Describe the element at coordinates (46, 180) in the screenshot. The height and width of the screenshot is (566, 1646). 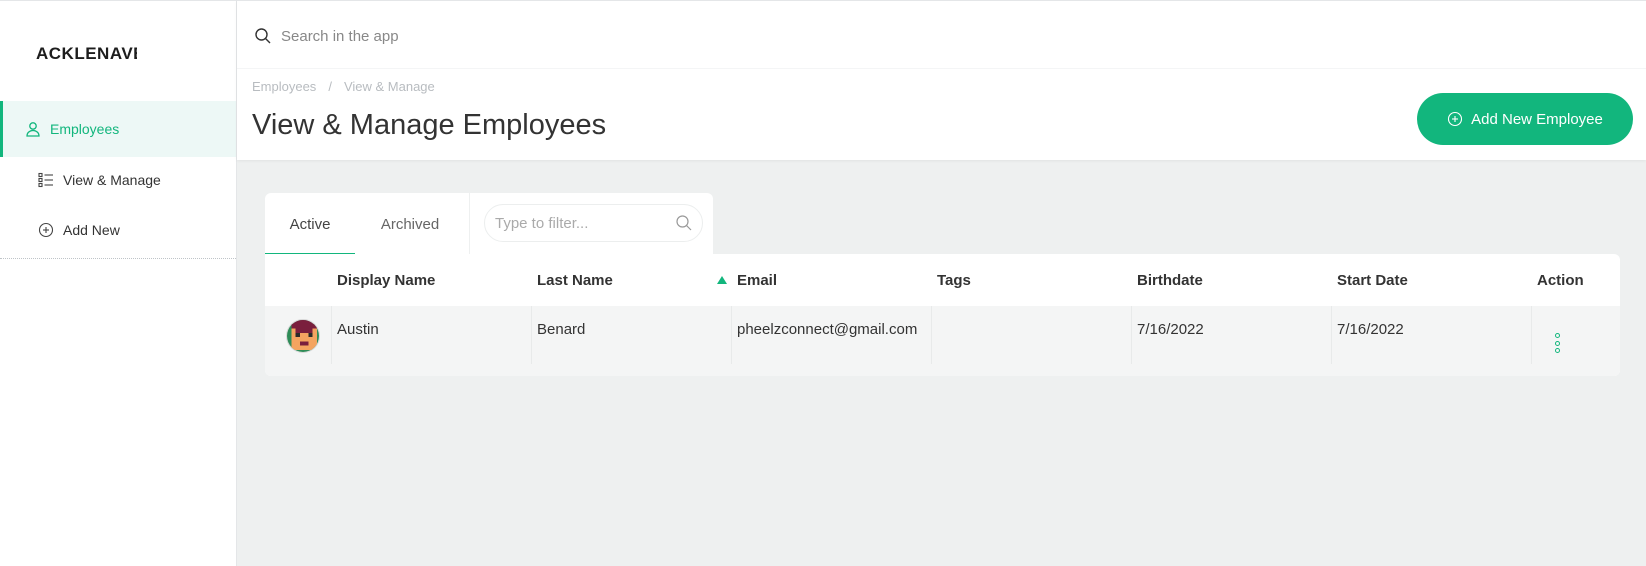
I see `list-icon` at that location.